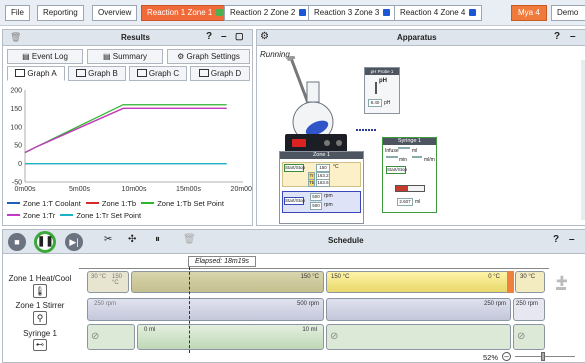 This screenshot has height=363, width=585. What do you see at coordinates (529, 309) in the screenshot?
I see `stir-segment-3: 250 rpm` at bounding box center [529, 309].